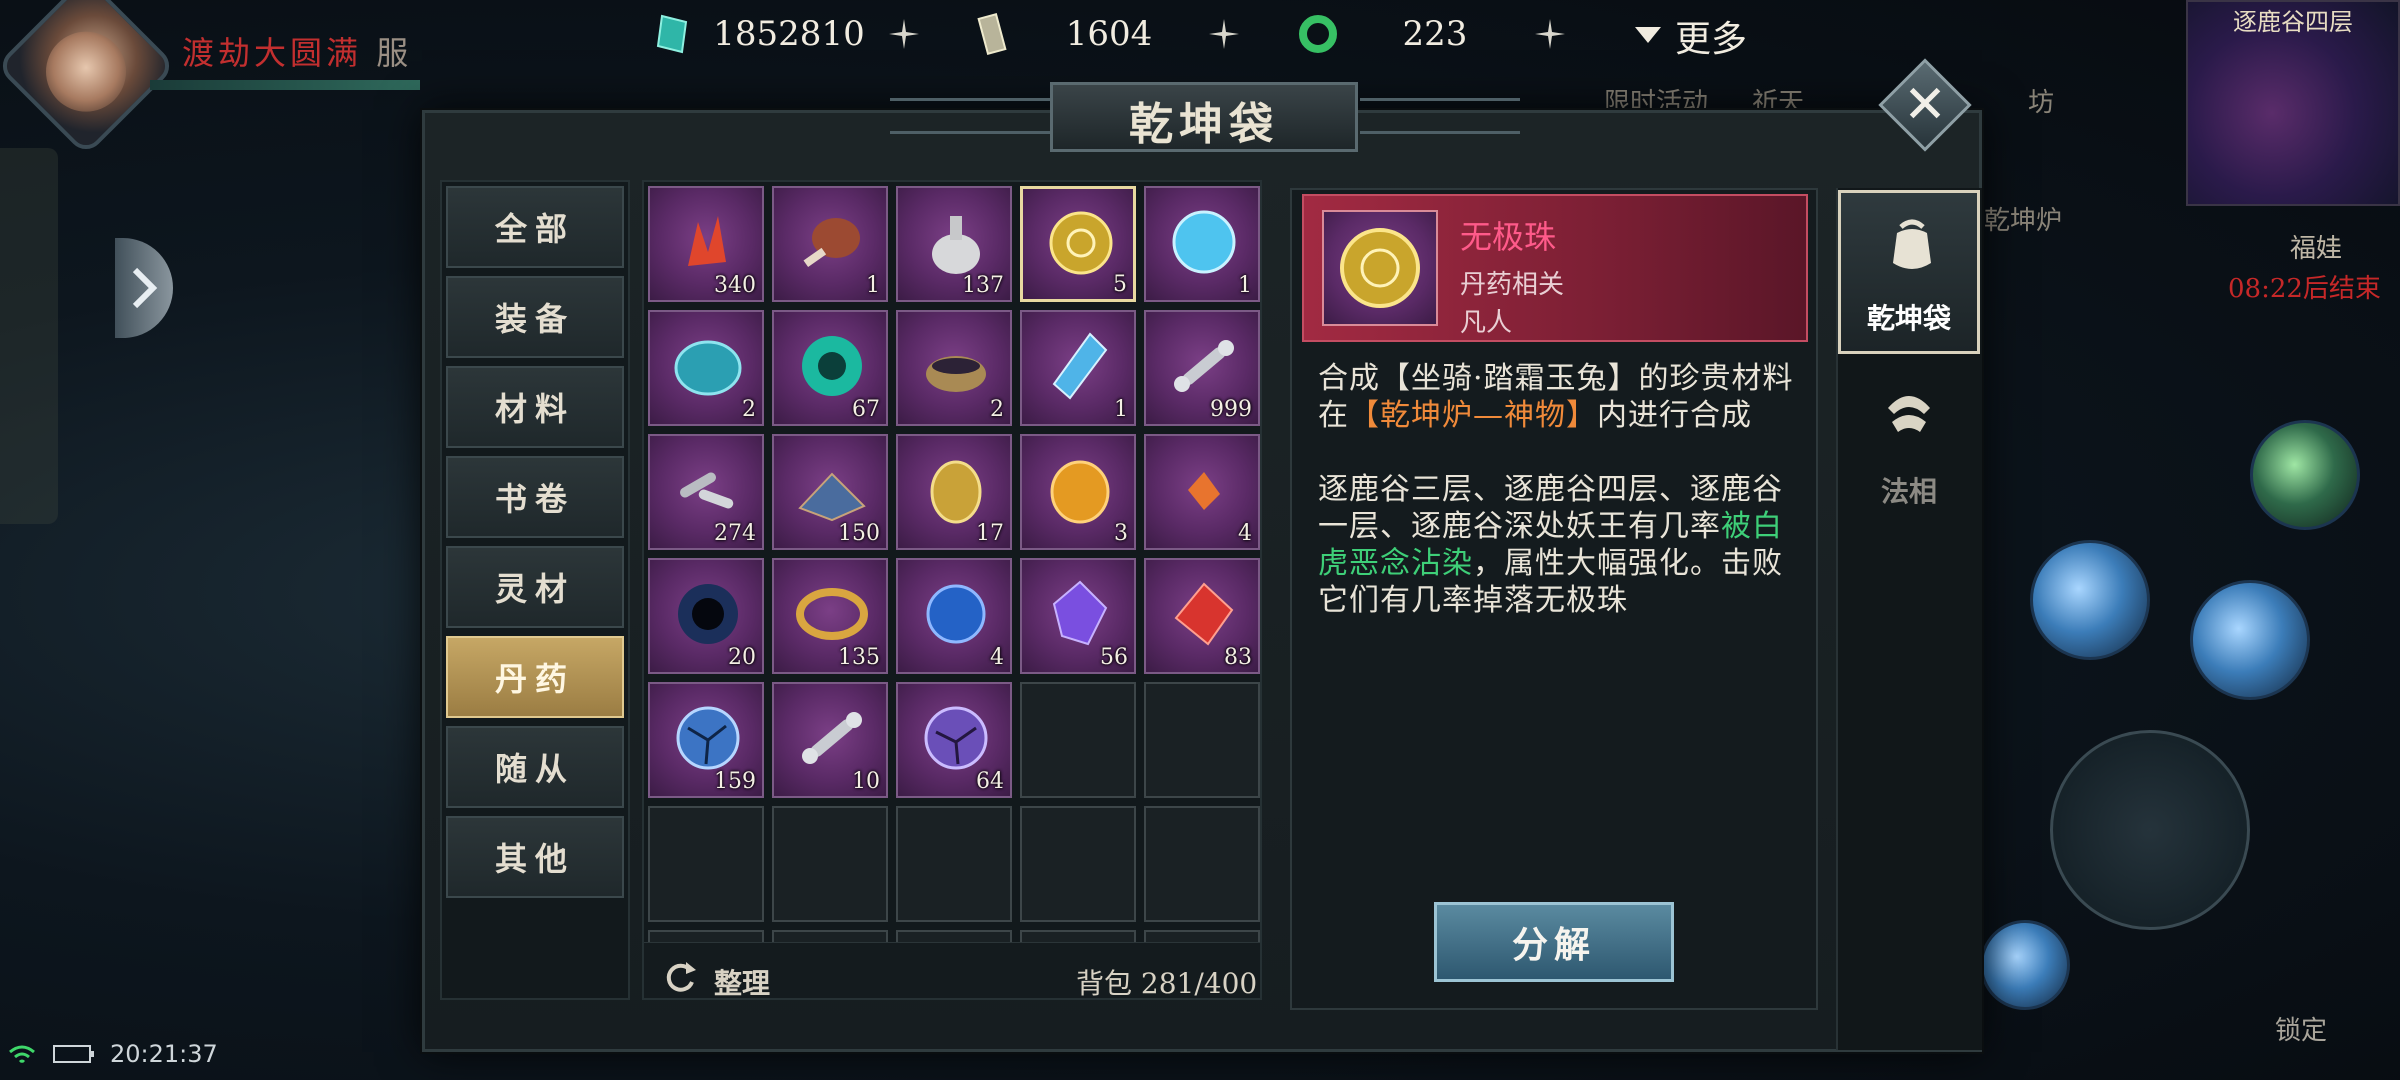 This screenshot has height=1080, width=2400. What do you see at coordinates (997, 409) in the screenshot?
I see `item-count: 2` at bounding box center [997, 409].